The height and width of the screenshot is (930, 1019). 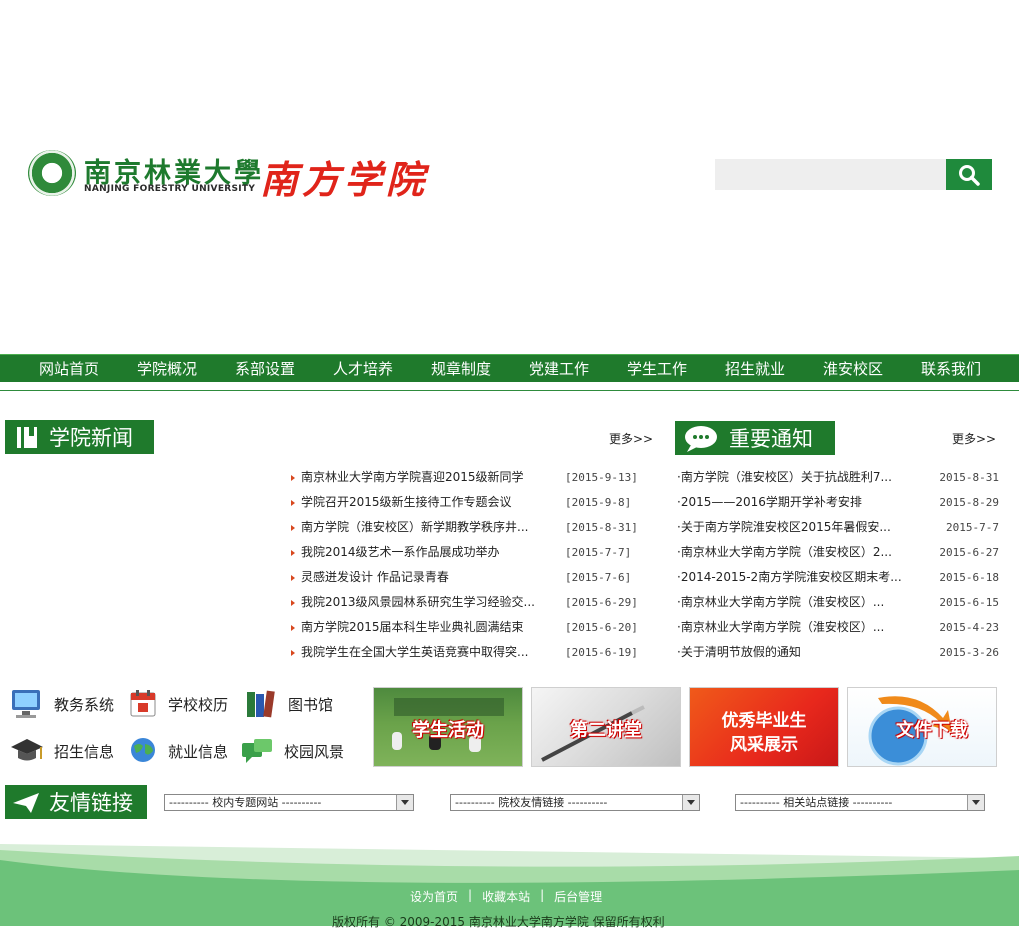 What do you see at coordinates (755, 368) in the screenshot?
I see `nav-item-admission: 招生就业` at bounding box center [755, 368].